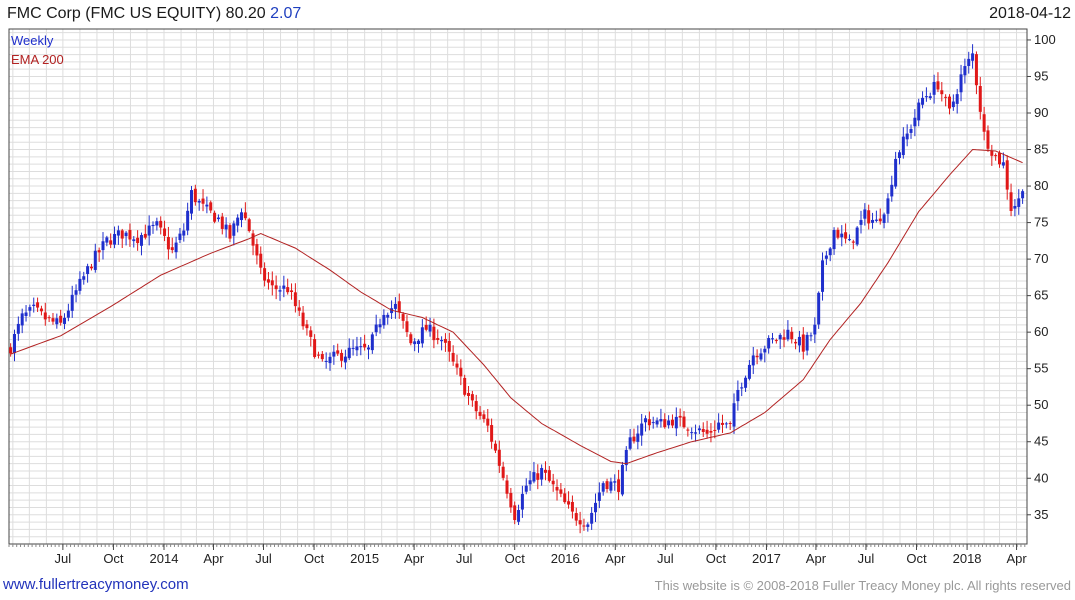 This screenshot has width=1075, height=600. I want to click on x-tick-label: 2017, so click(766, 558).